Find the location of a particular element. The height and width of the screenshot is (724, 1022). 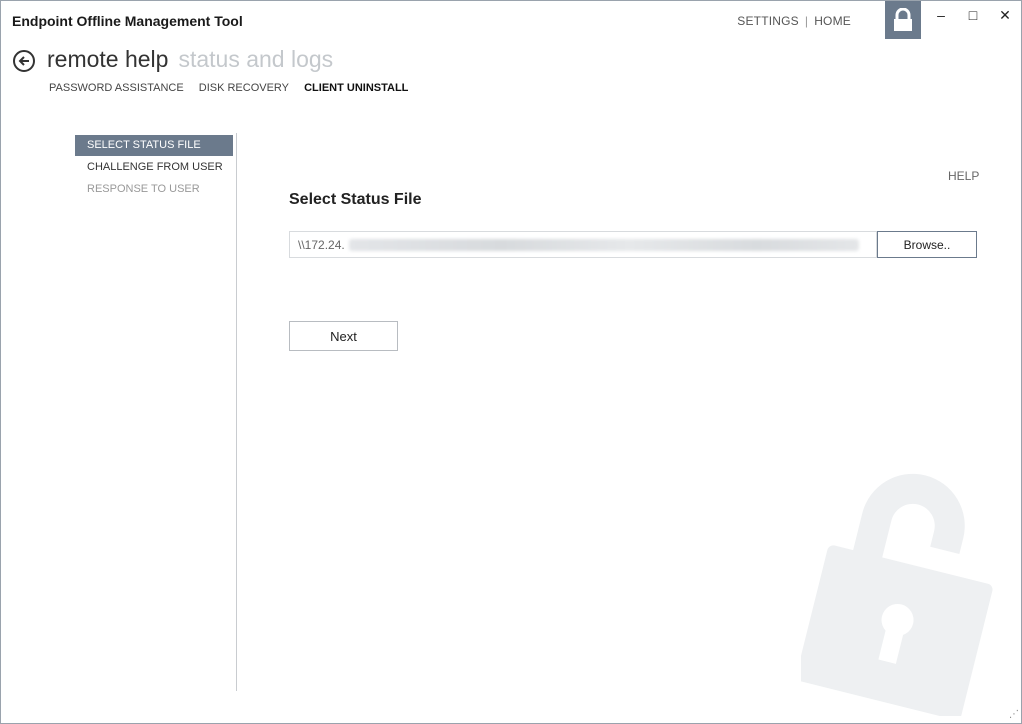

section-title: Select Status File is located at coordinates (355, 199).